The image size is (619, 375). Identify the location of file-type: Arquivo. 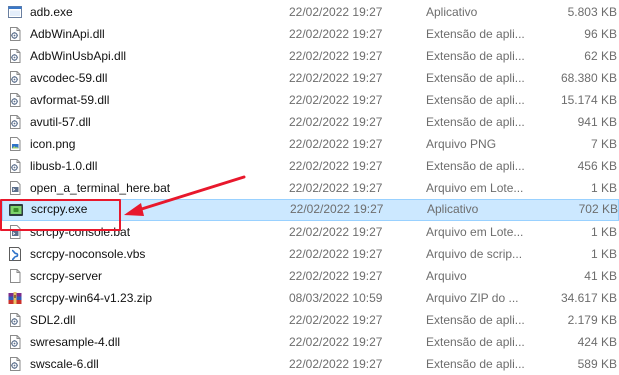
(446, 276).